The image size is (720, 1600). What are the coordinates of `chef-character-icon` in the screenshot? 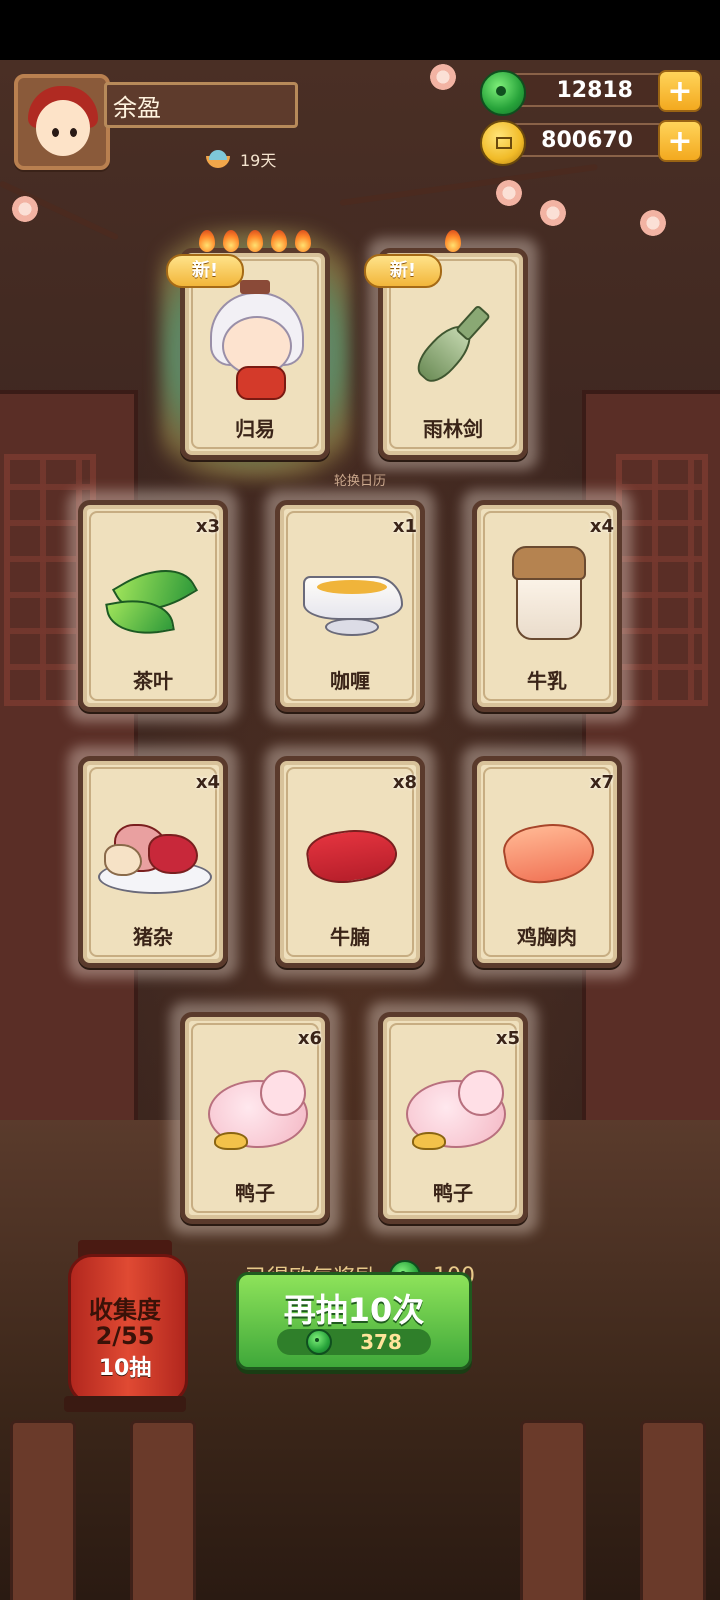 It's located at (255, 340).